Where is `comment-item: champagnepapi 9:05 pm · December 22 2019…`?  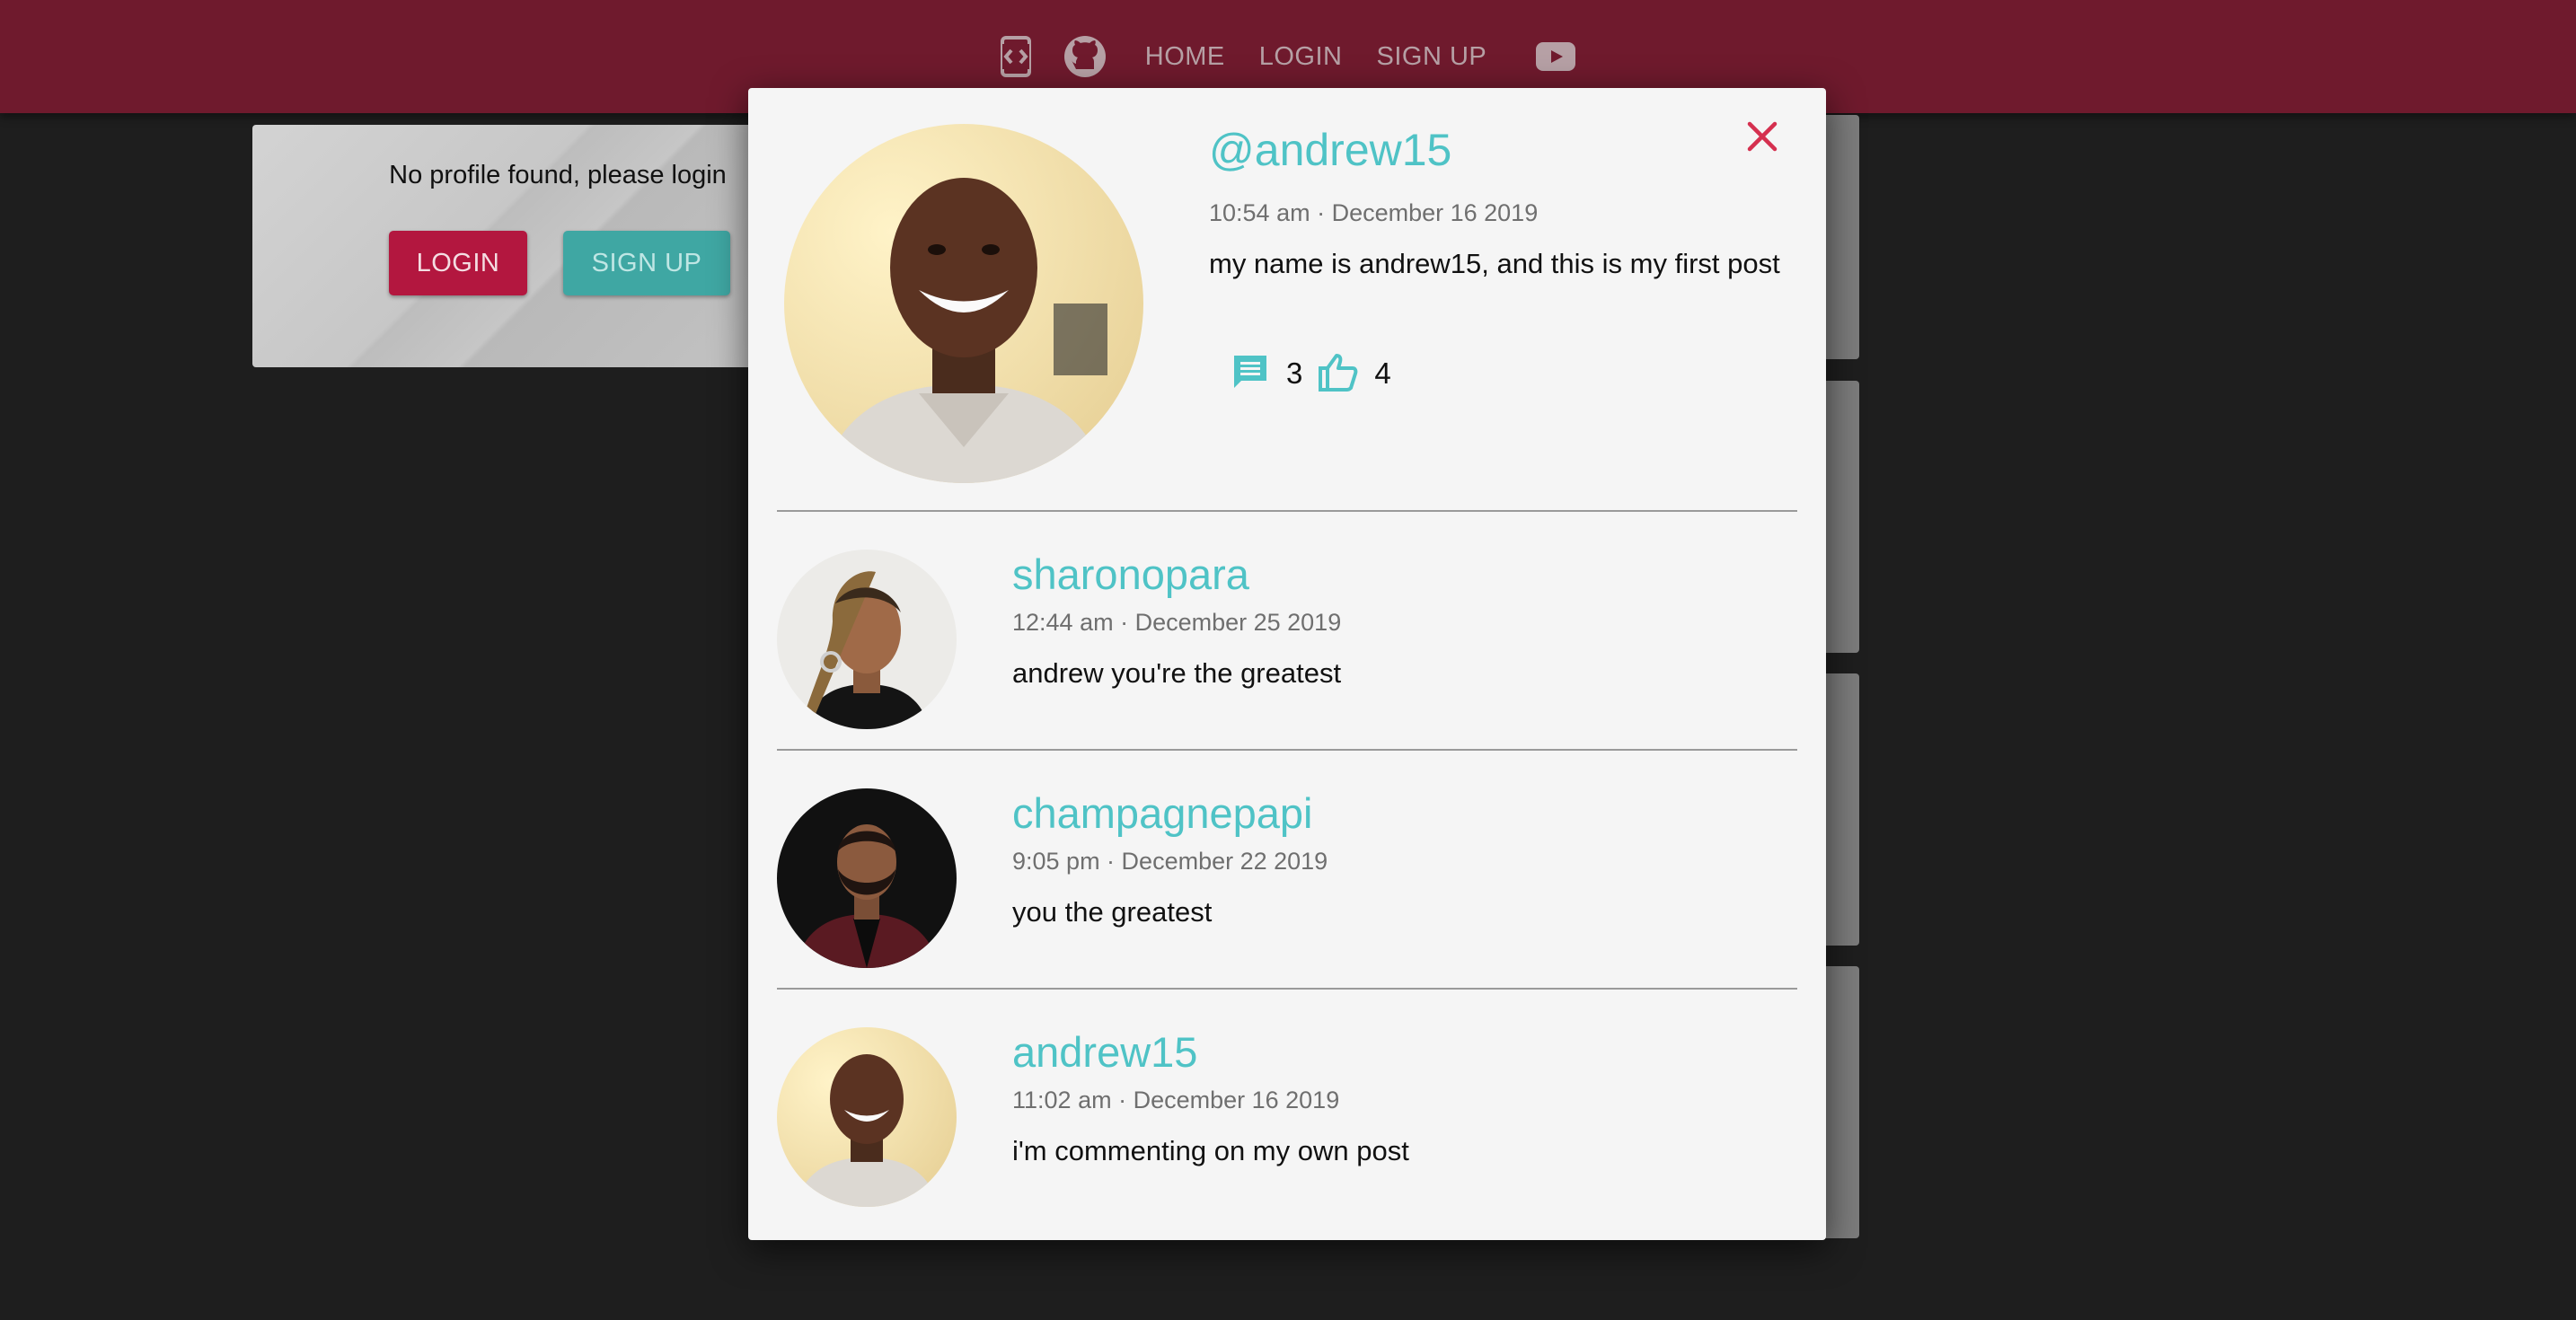
comment-item: champagnepapi 9:05 pm · December 22 2019… is located at coordinates (1287, 858).